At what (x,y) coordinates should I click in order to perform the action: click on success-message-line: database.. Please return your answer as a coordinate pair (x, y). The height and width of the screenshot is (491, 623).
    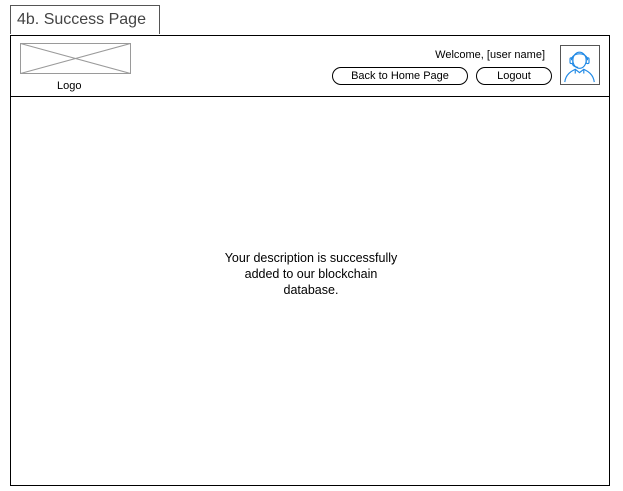
    Looking at the image, I should click on (311, 290).